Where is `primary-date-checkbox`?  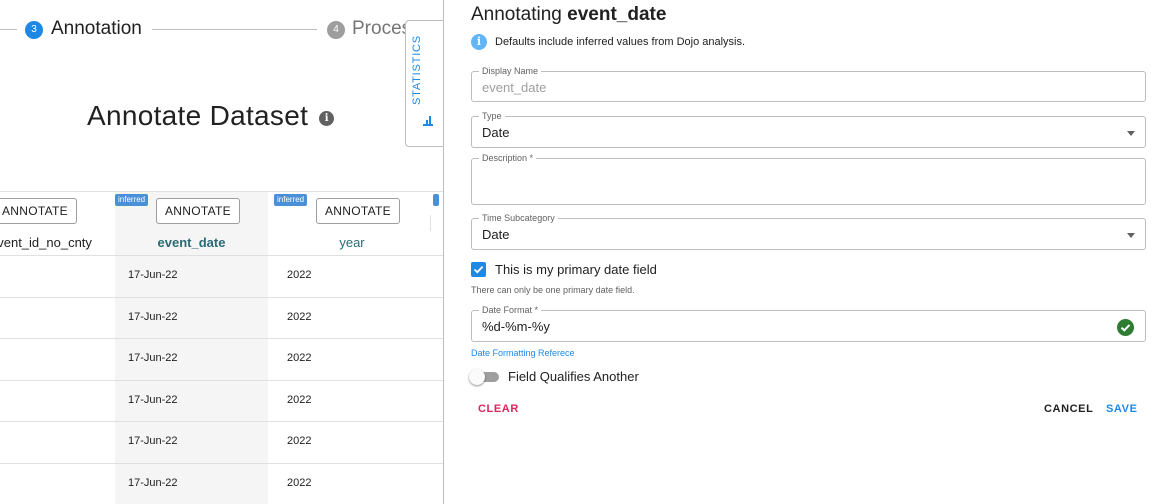 primary-date-checkbox is located at coordinates (478, 269).